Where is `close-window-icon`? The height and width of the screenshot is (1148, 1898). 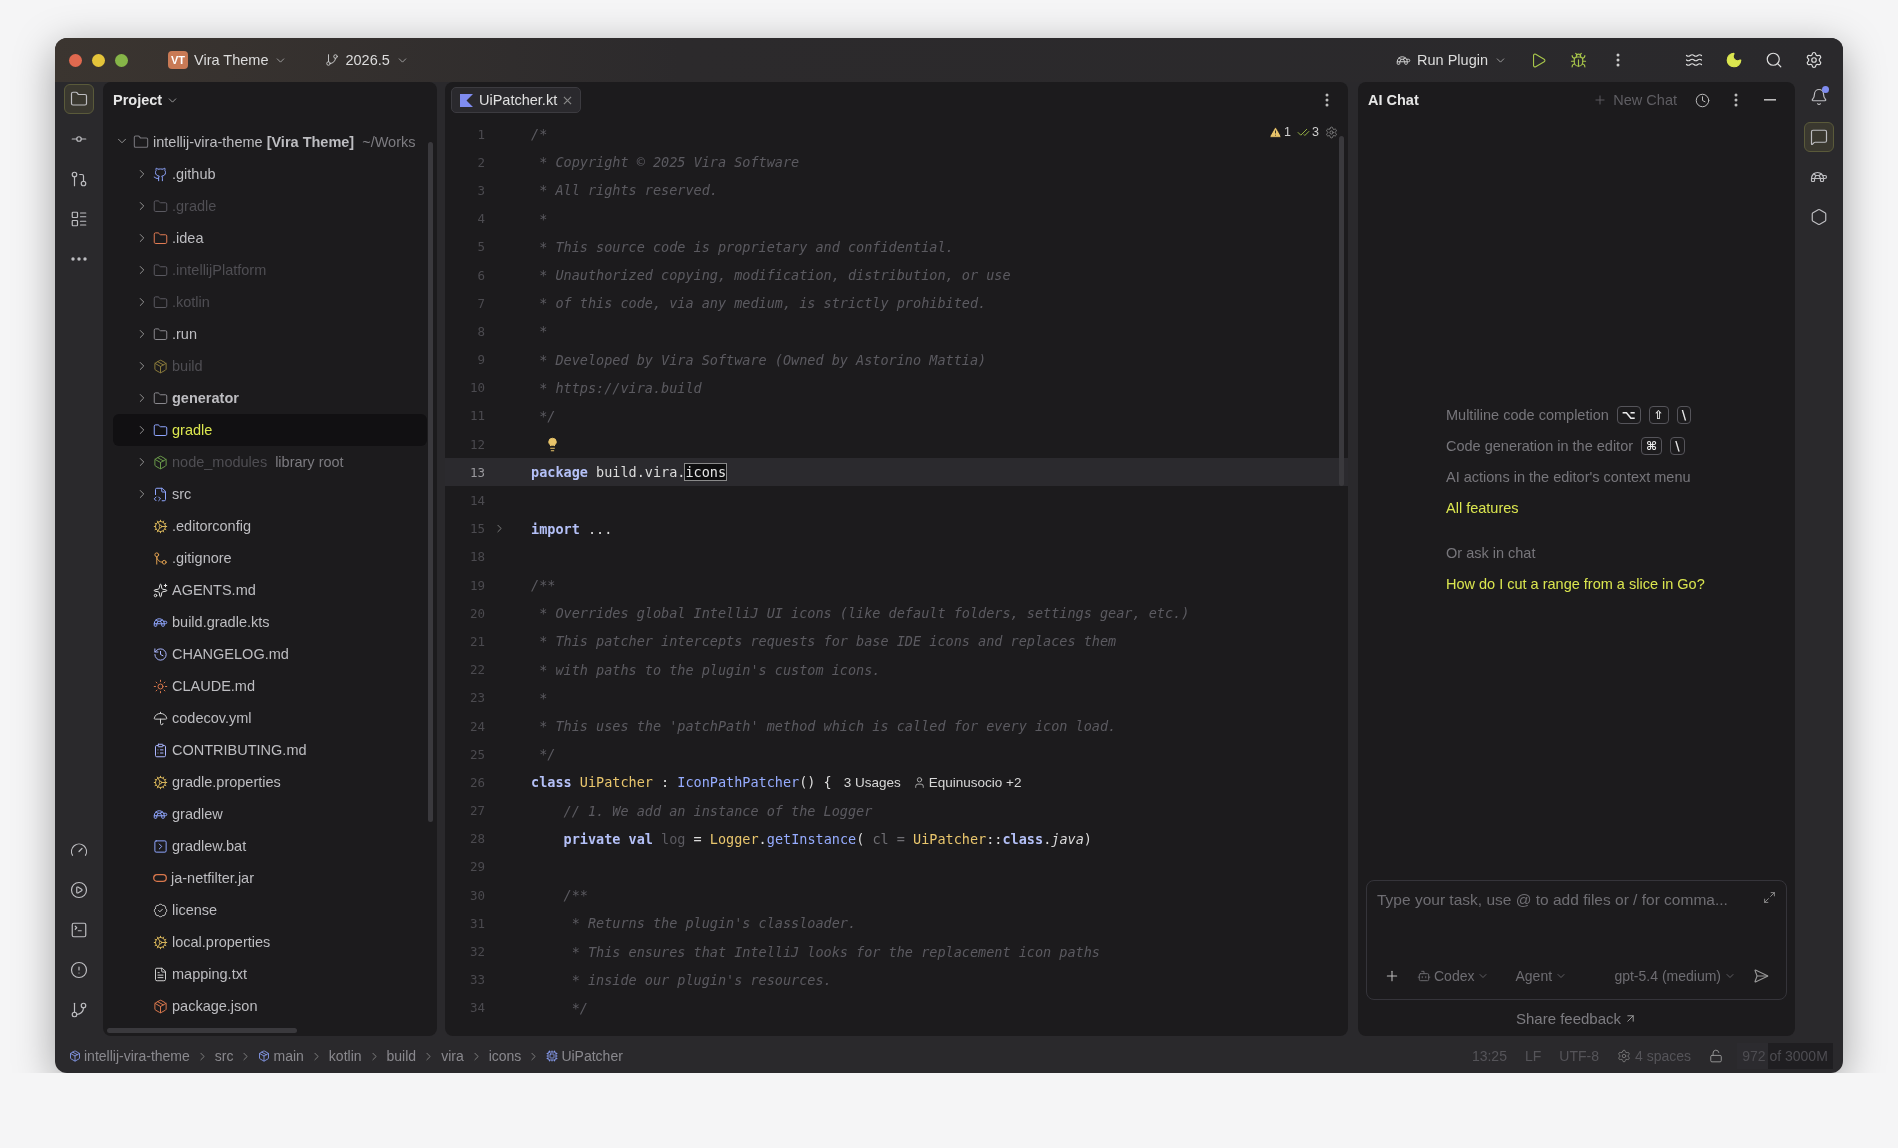
close-window-icon is located at coordinates (75, 60).